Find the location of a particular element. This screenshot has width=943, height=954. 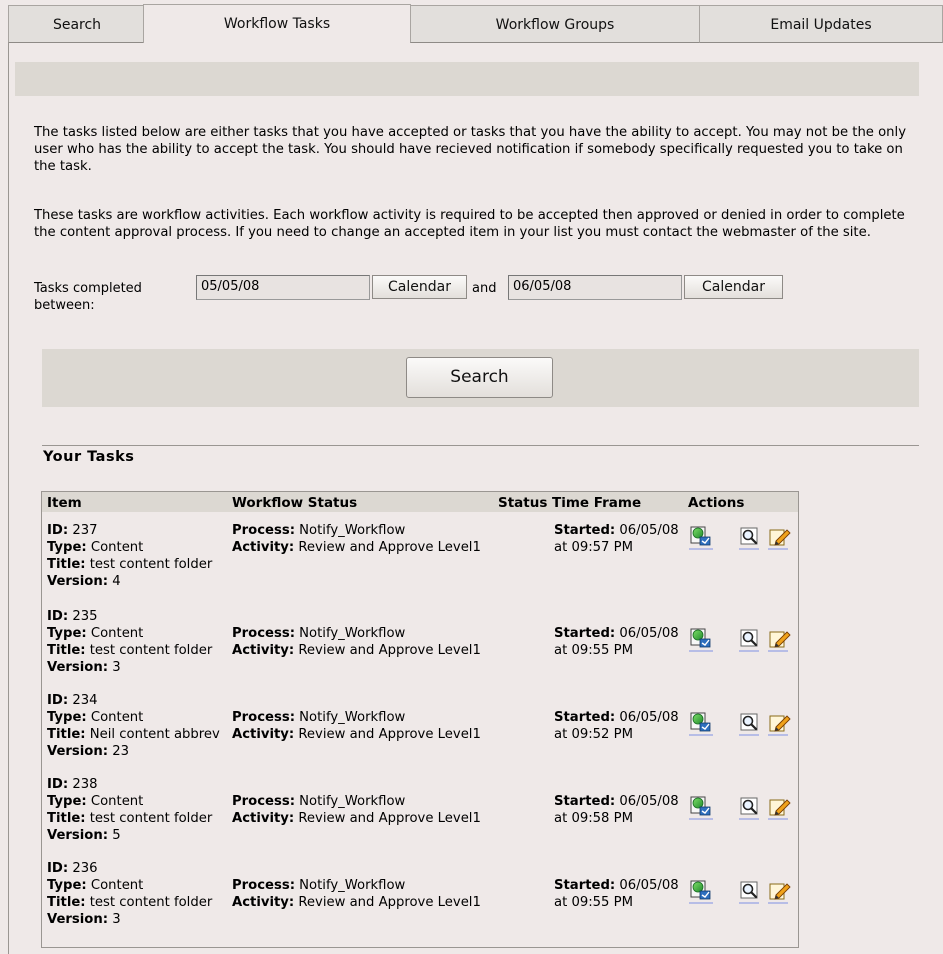

start-calendar-button: Calendar is located at coordinates (419, 287).